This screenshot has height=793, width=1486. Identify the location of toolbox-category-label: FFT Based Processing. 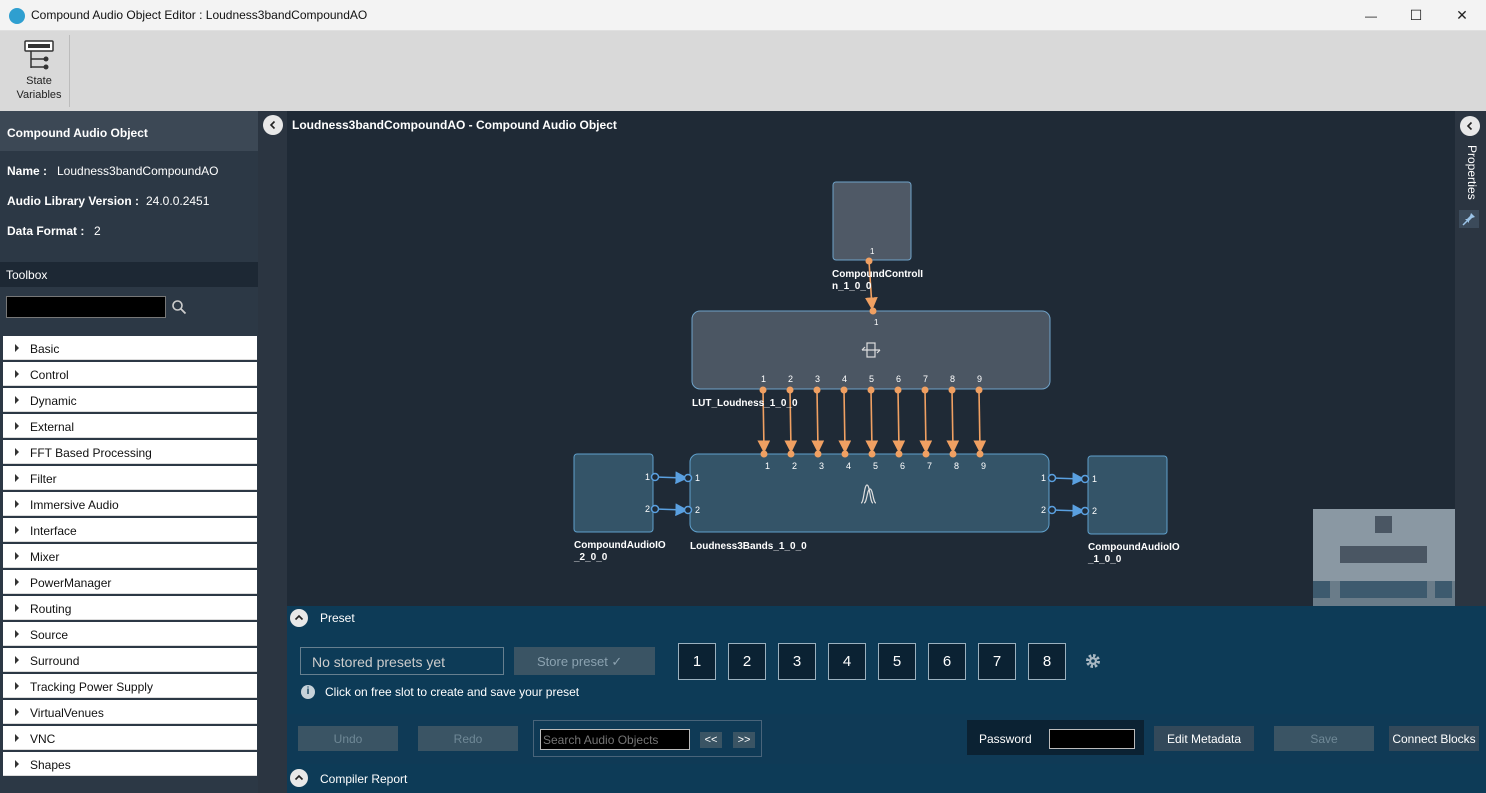
(91, 453).